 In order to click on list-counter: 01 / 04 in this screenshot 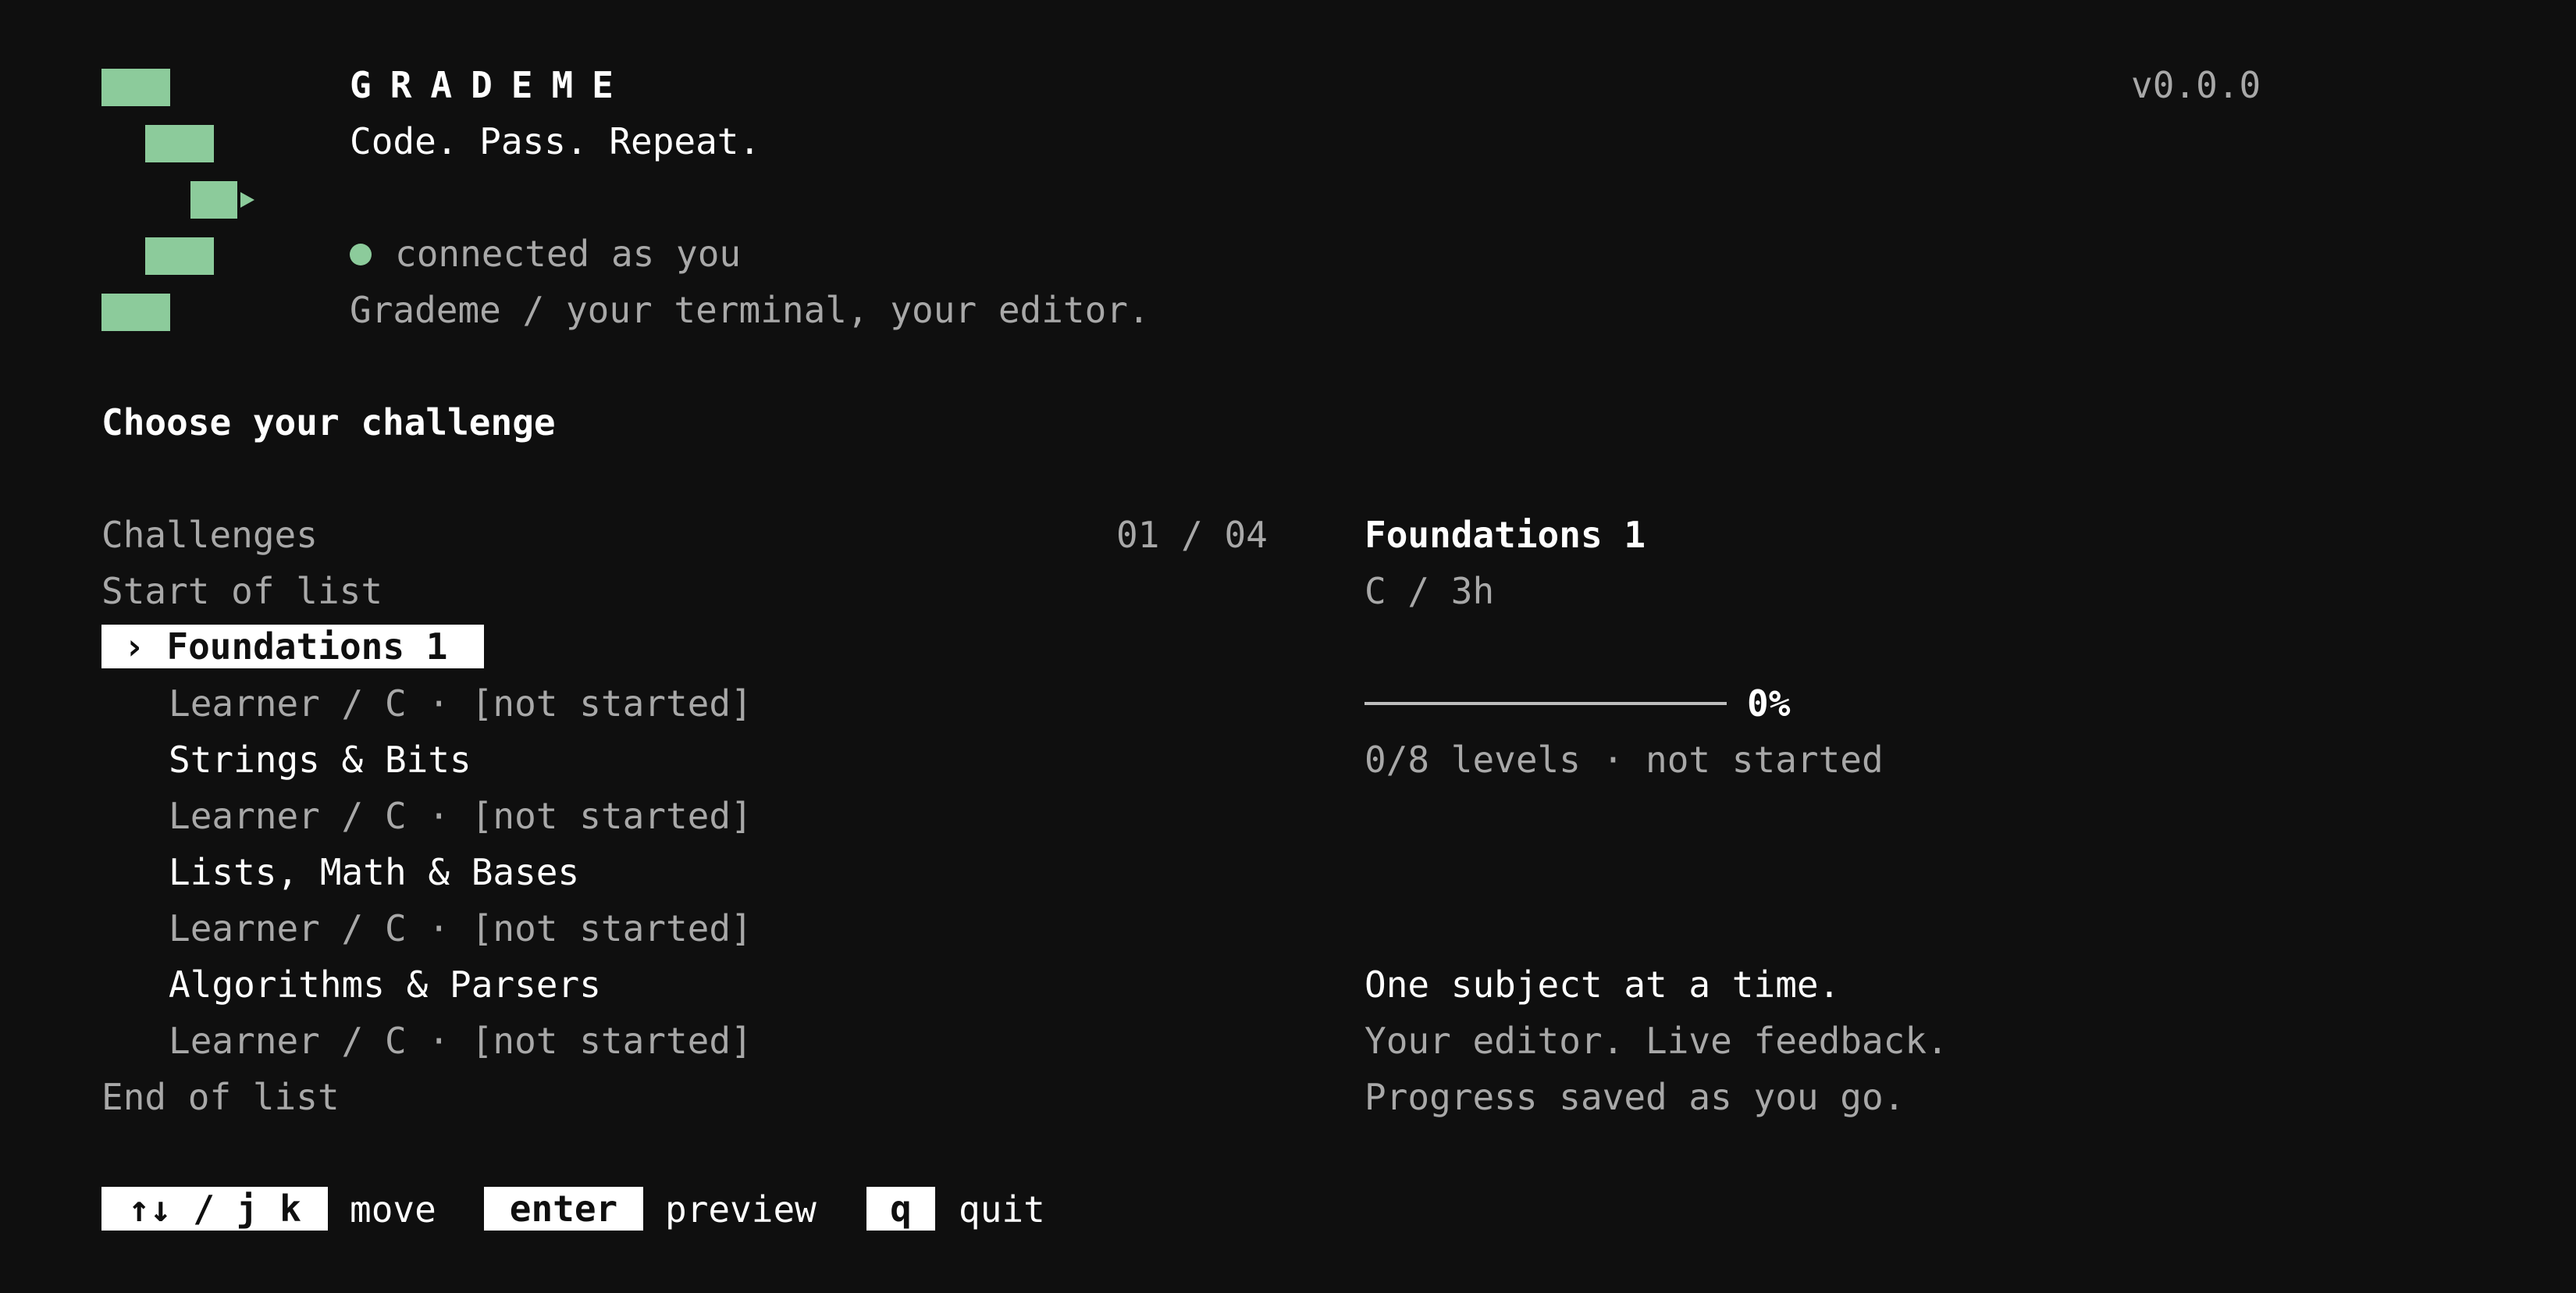, I will do `click(1192, 535)`.